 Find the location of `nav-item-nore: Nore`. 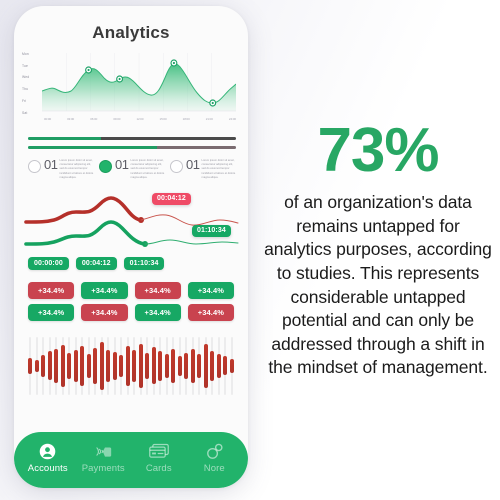

nav-item-nore: Nore is located at coordinates (214, 458).